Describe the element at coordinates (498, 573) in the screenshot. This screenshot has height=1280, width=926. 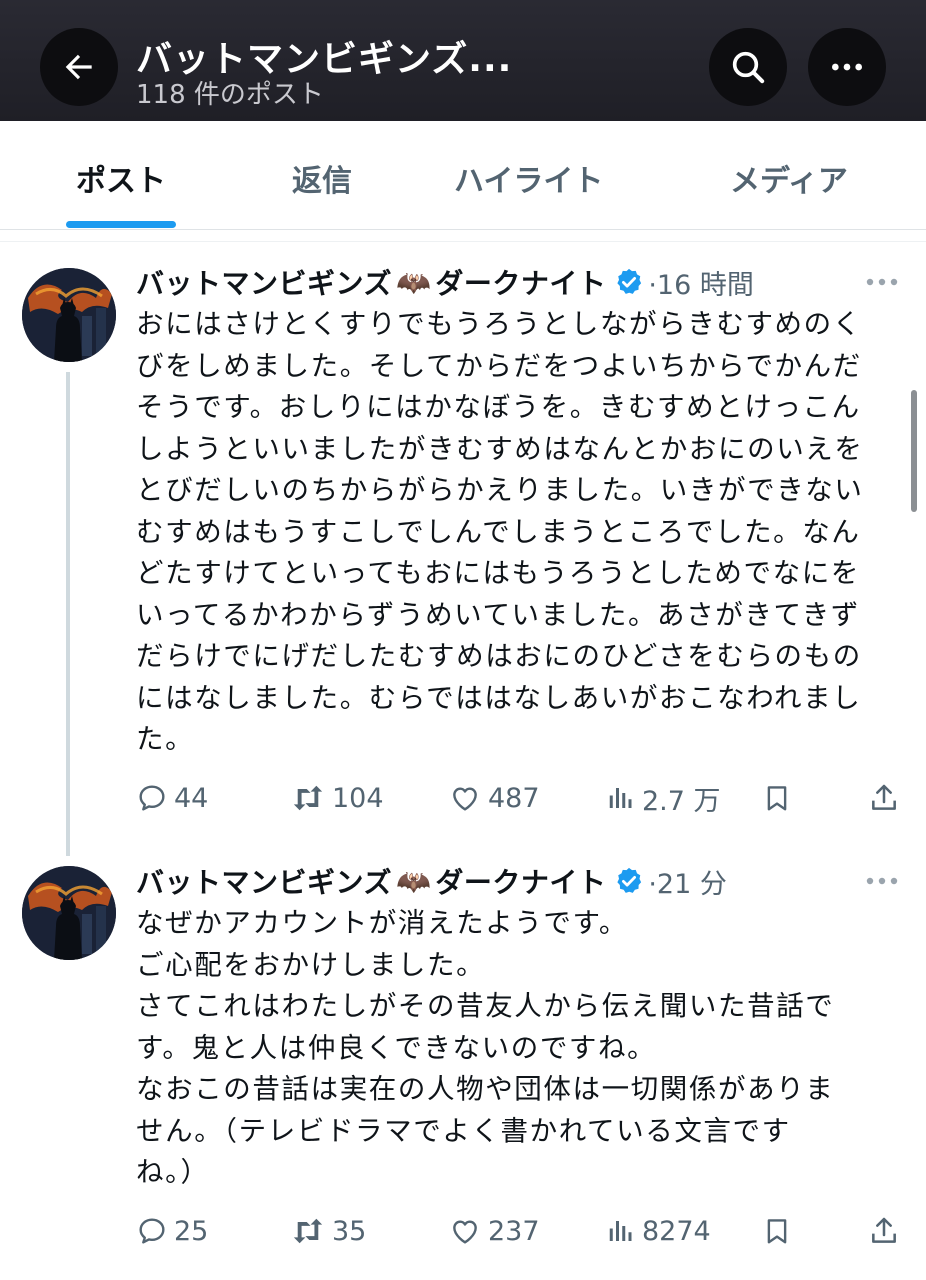
I see `tweet-text-line: どたすけてといってもおにはもうろうとしためでなにを` at that location.